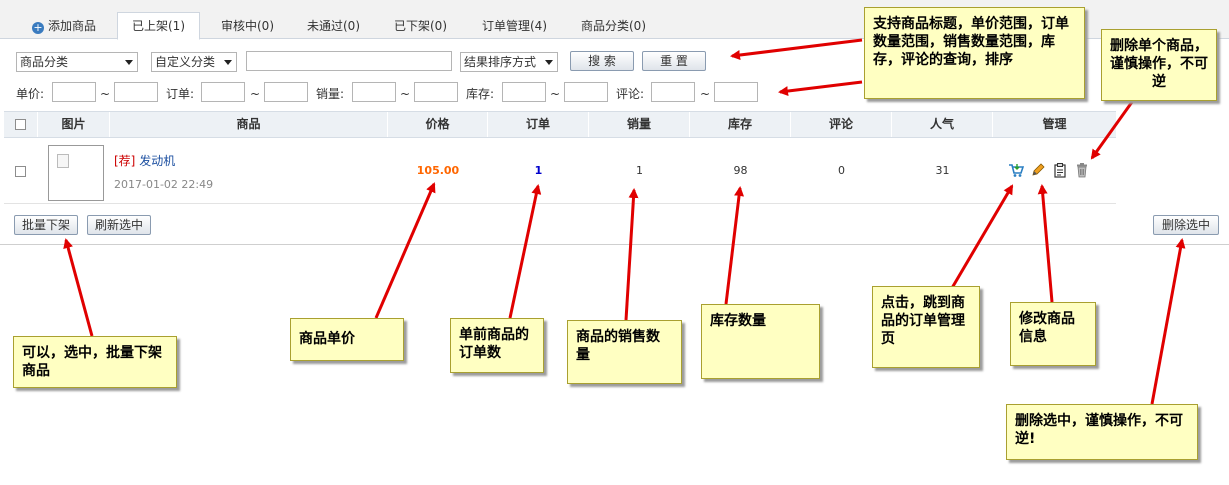  Describe the element at coordinates (77, 62) in the screenshot. I see `category-select: 商品分类` at that location.